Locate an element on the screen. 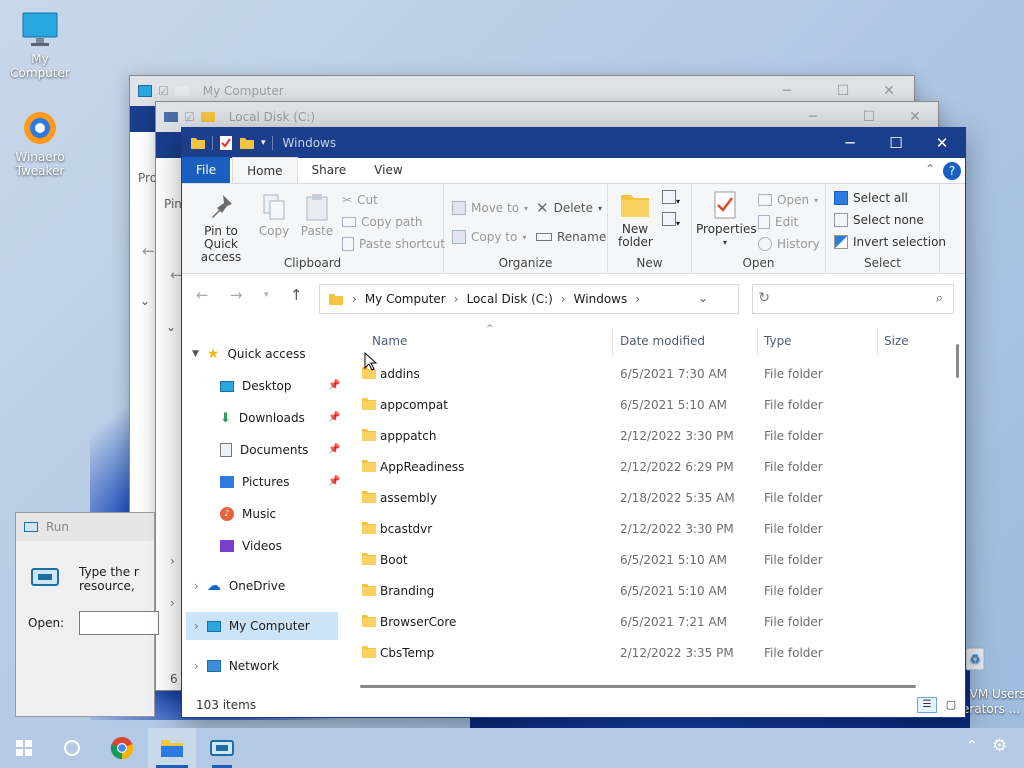  sidebar-item-desktop: Desktop is located at coordinates (256, 386).